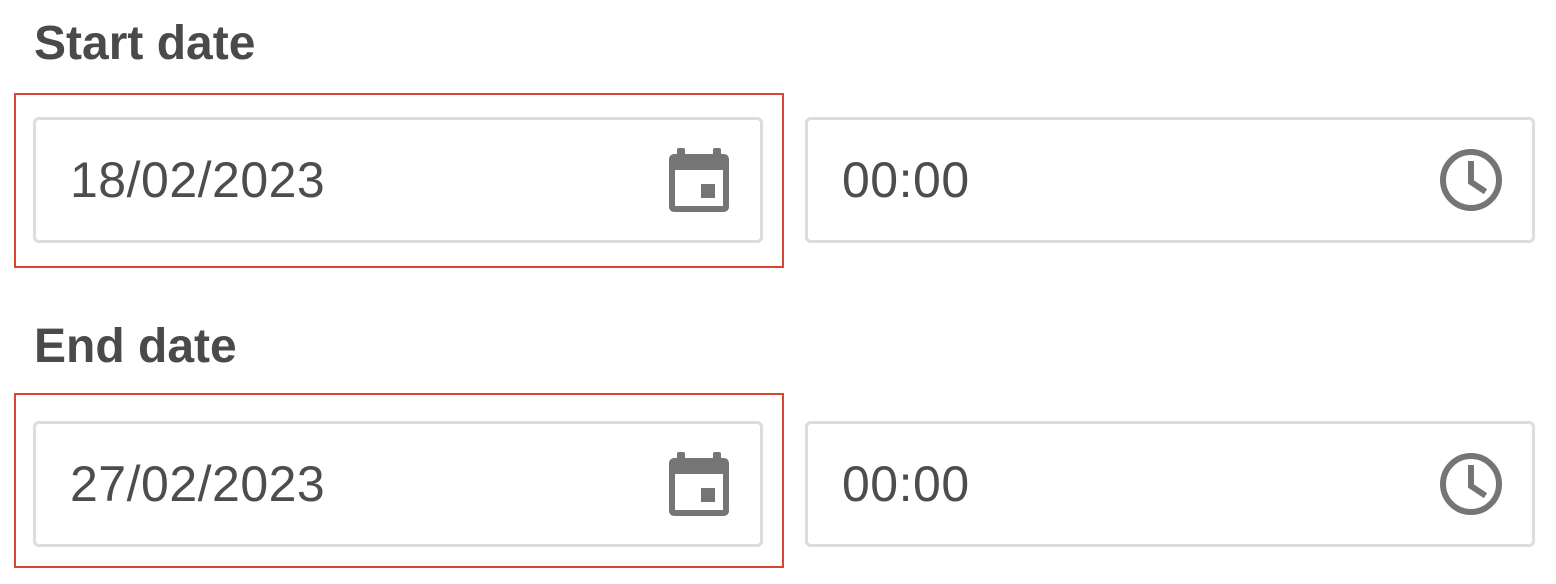  I want to click on start-date-value: 18/02/2023, so click(198, 180).